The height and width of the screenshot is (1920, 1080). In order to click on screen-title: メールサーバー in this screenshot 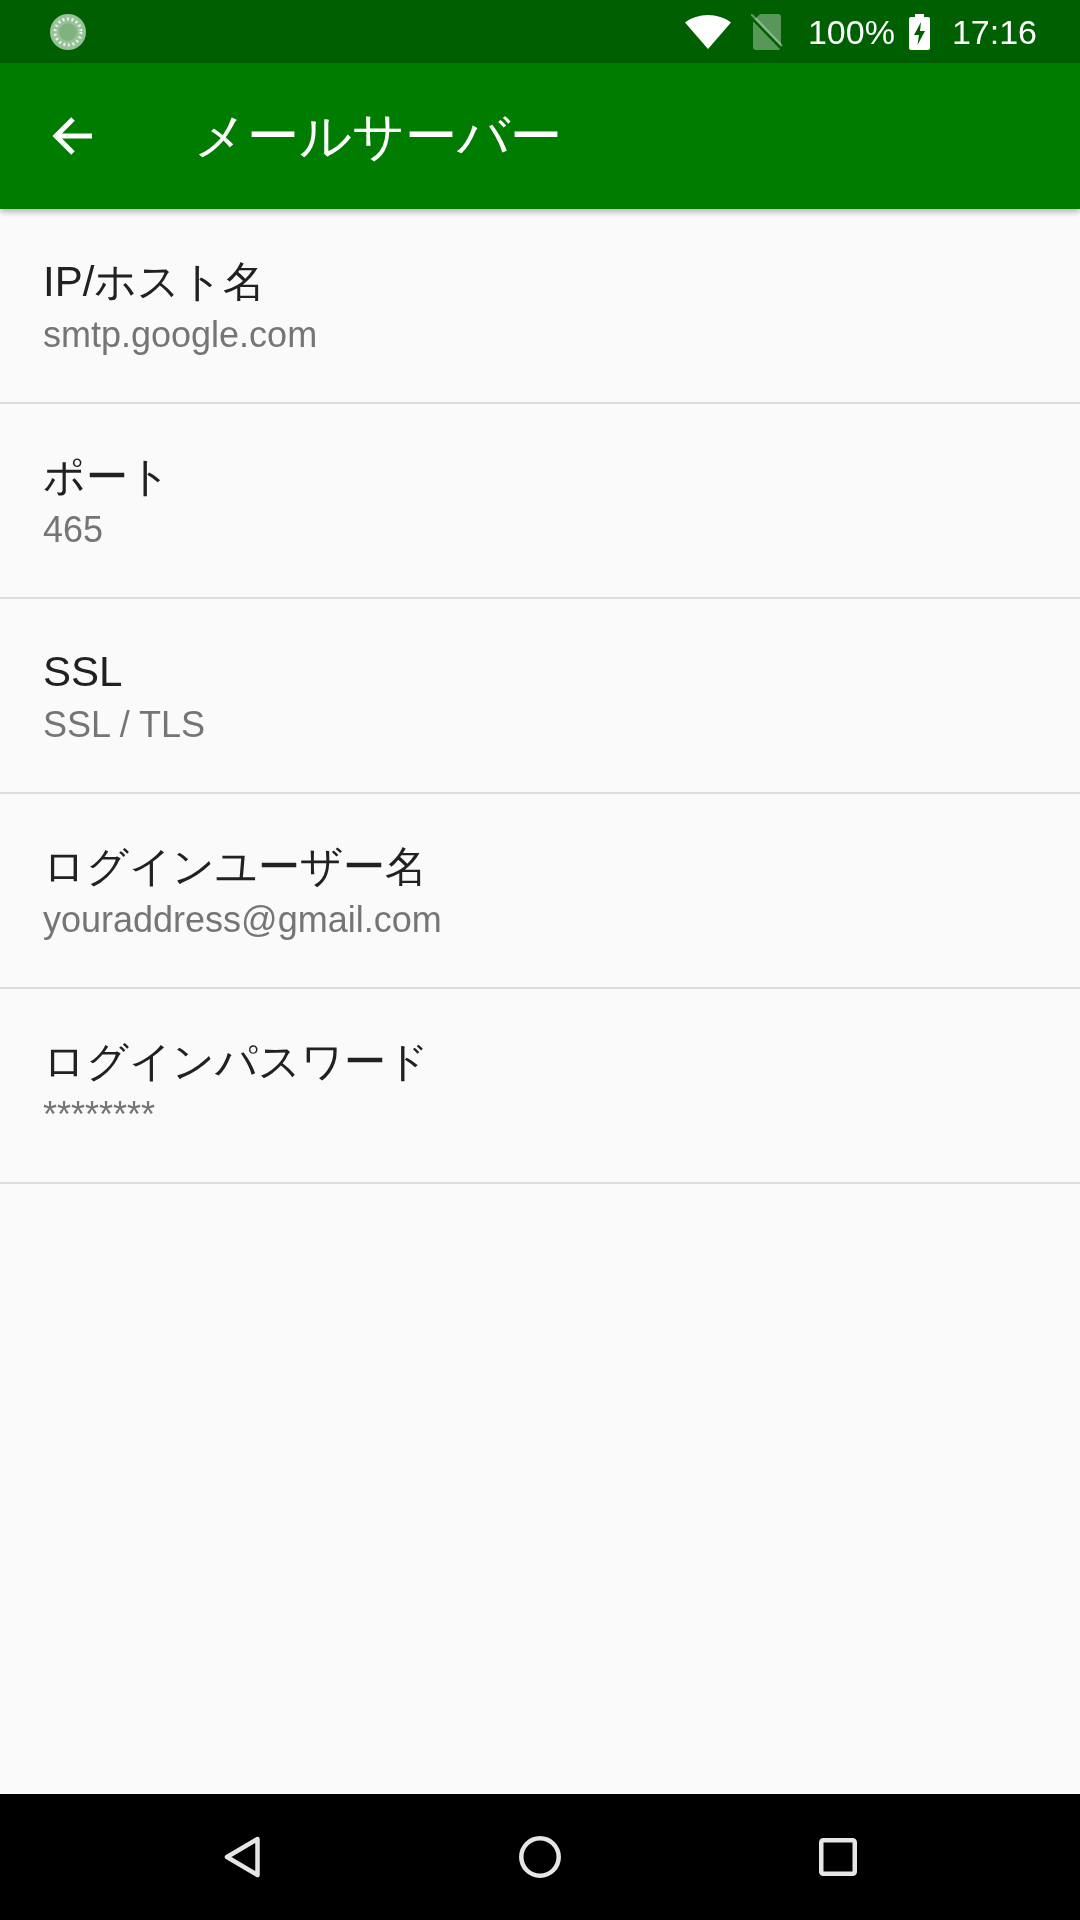, I will do `click(378, 136)`.